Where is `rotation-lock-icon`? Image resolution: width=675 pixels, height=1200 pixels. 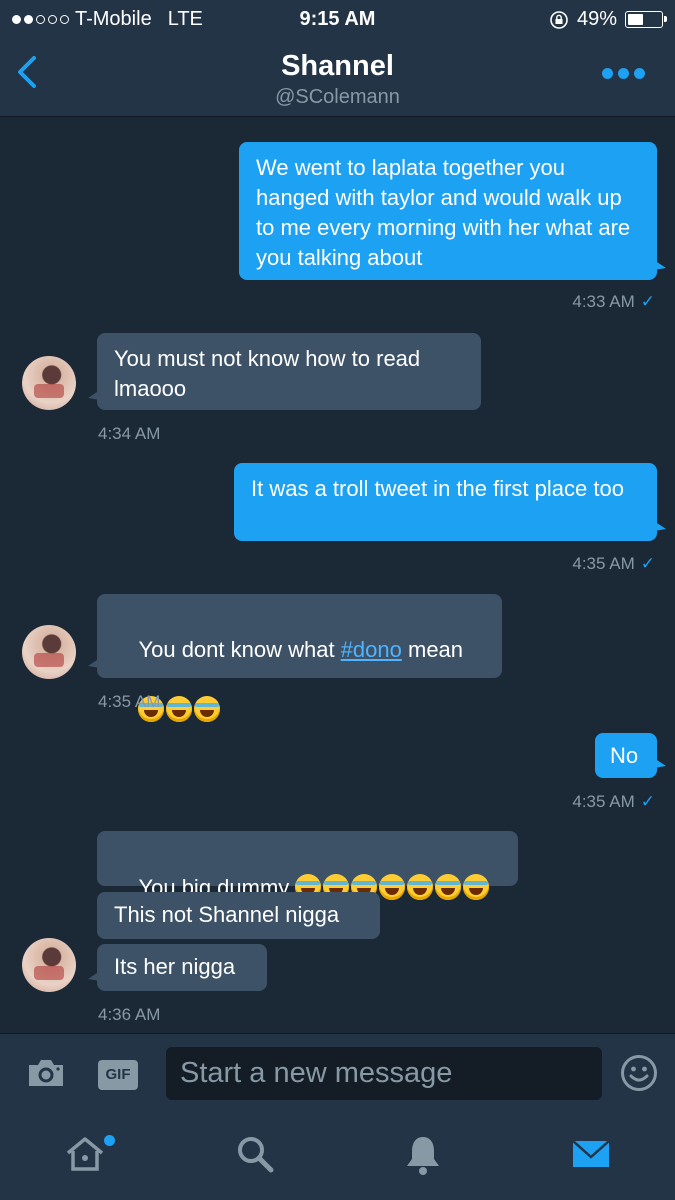 rotation-lock-icon is located at coordinates (559, 19).